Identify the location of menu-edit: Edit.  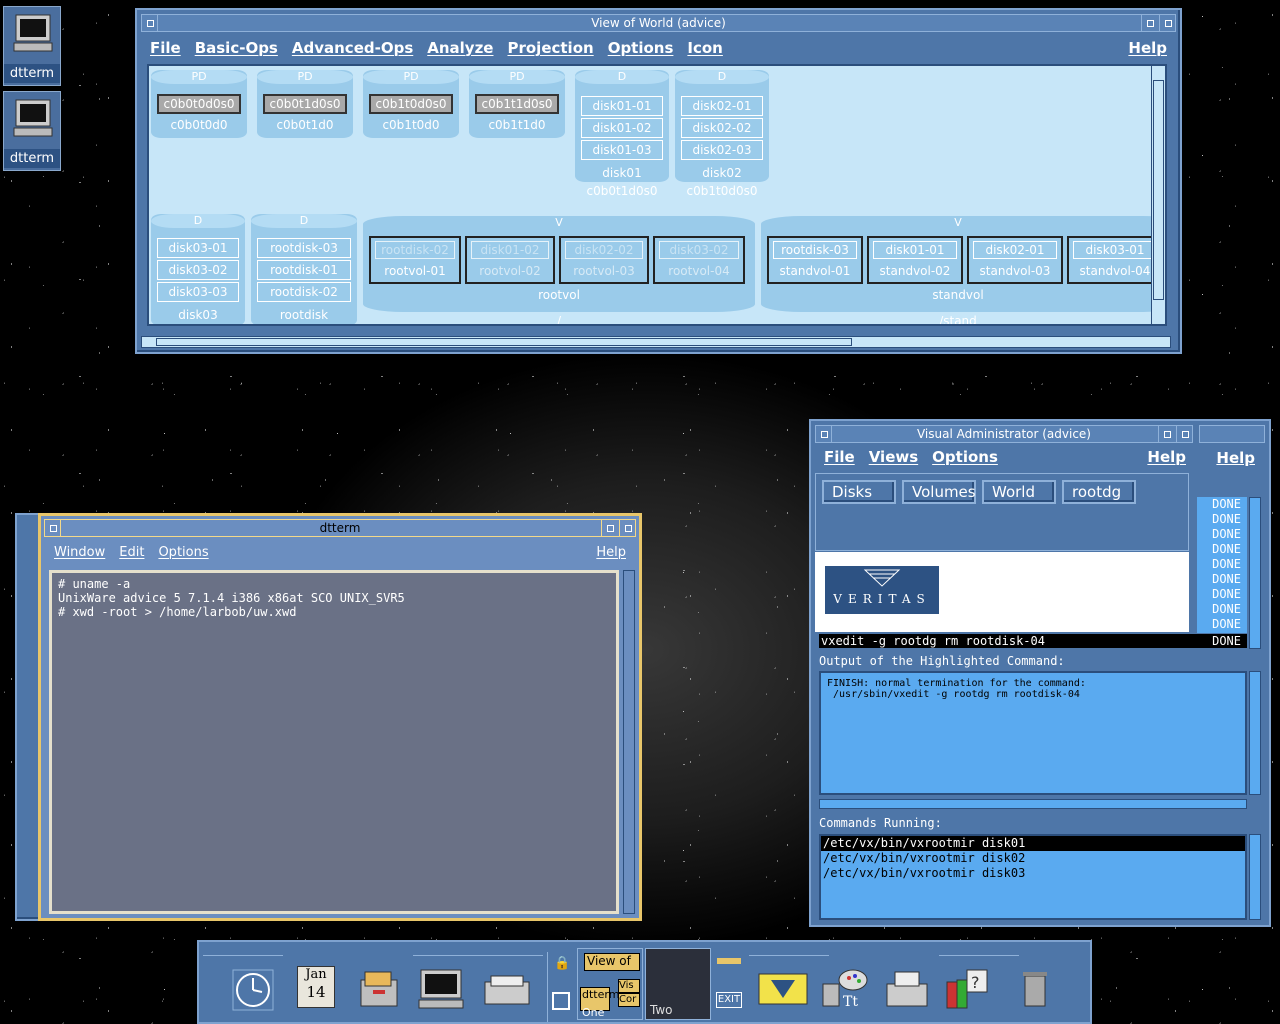
(131, 552).